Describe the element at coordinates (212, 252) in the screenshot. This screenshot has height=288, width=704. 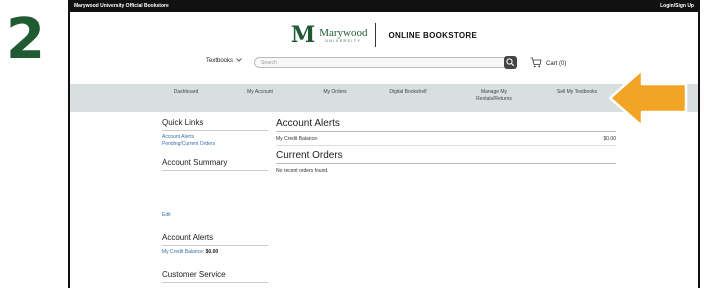
I see `sidebar-credit-value: $0.00` at that location.